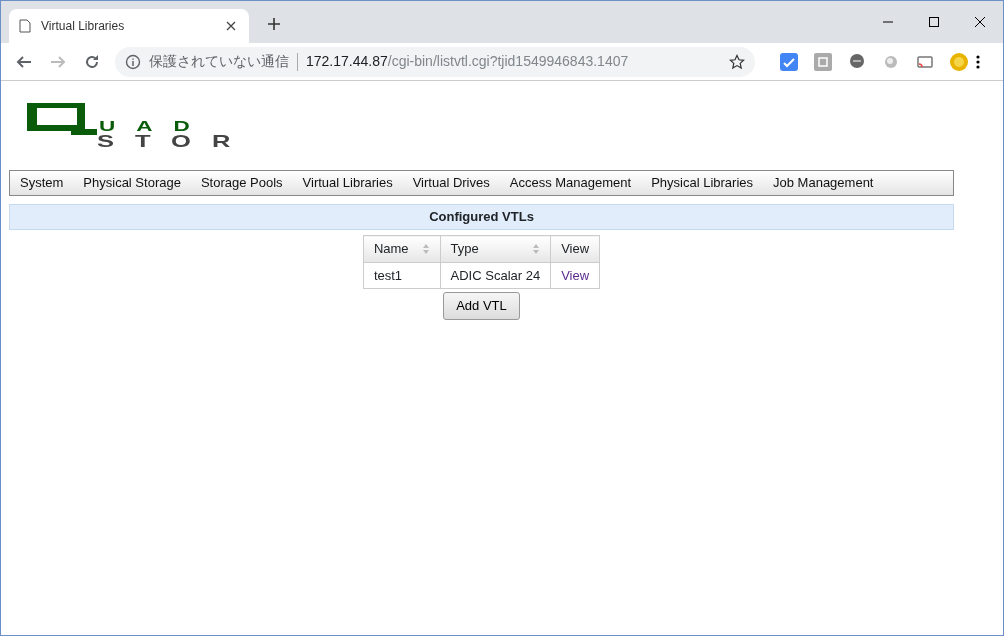  Describe the element at coordinates (575, 248) in the screenshot. I see `column-header: View` at that location.